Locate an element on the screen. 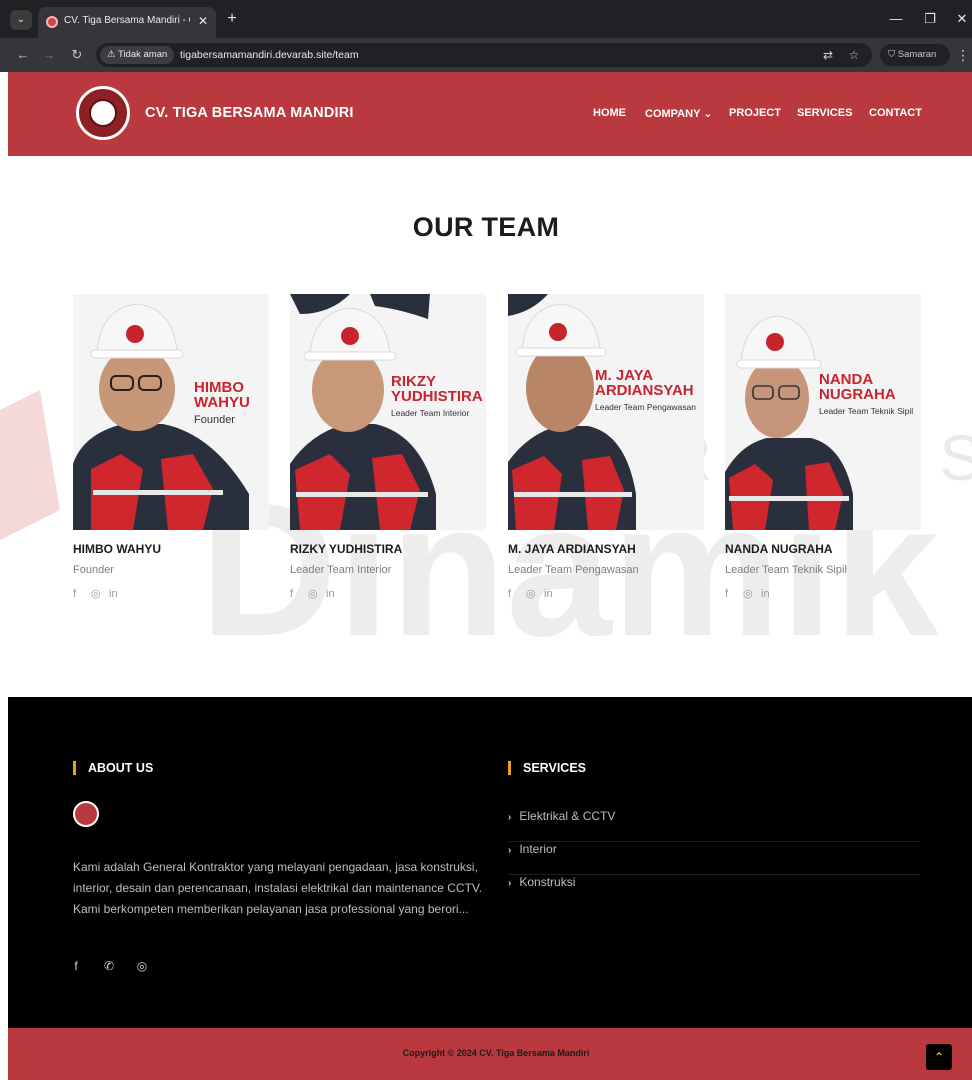  member-role: Leader Team Pengawasan is located at coordinates (573, 570).